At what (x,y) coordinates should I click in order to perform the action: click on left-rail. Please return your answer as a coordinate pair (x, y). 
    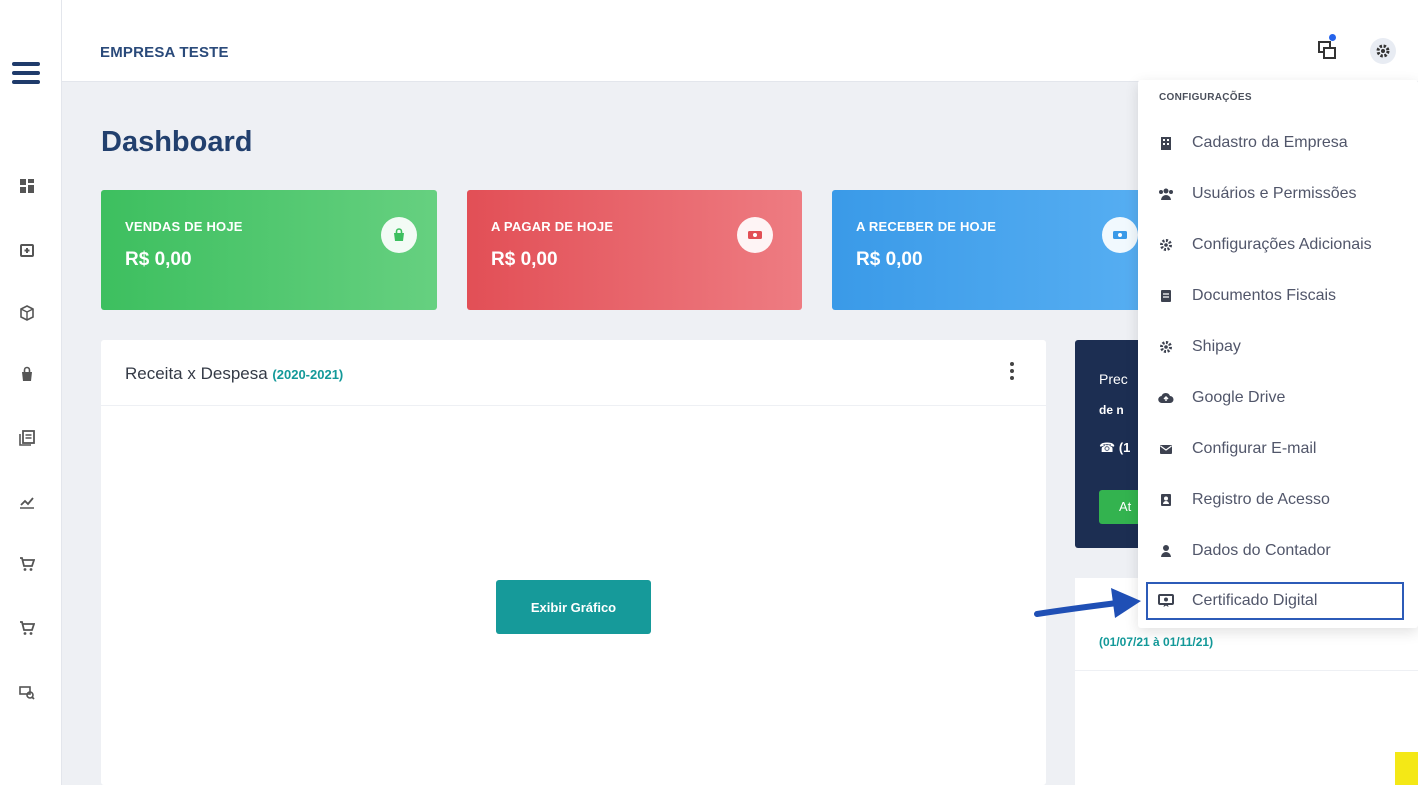
    Looking at the image, I should click on (31, 392).